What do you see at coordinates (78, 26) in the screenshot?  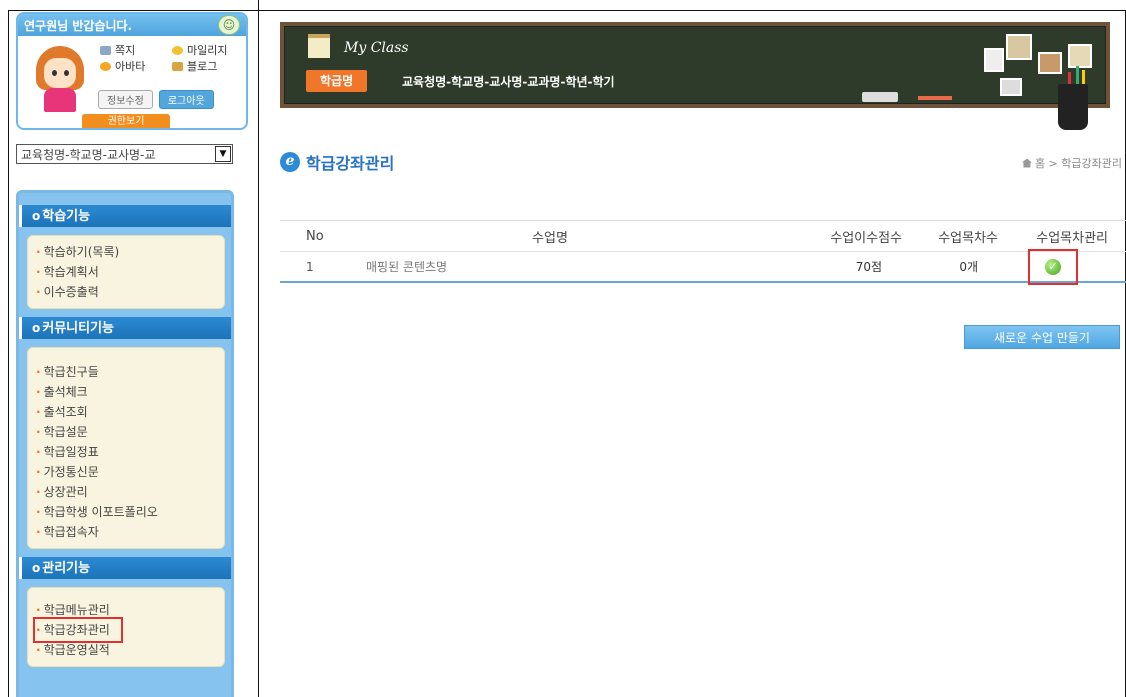 I see `greeting-text: 연구원님 반갑습니다.` at bounding box center [78, 26].